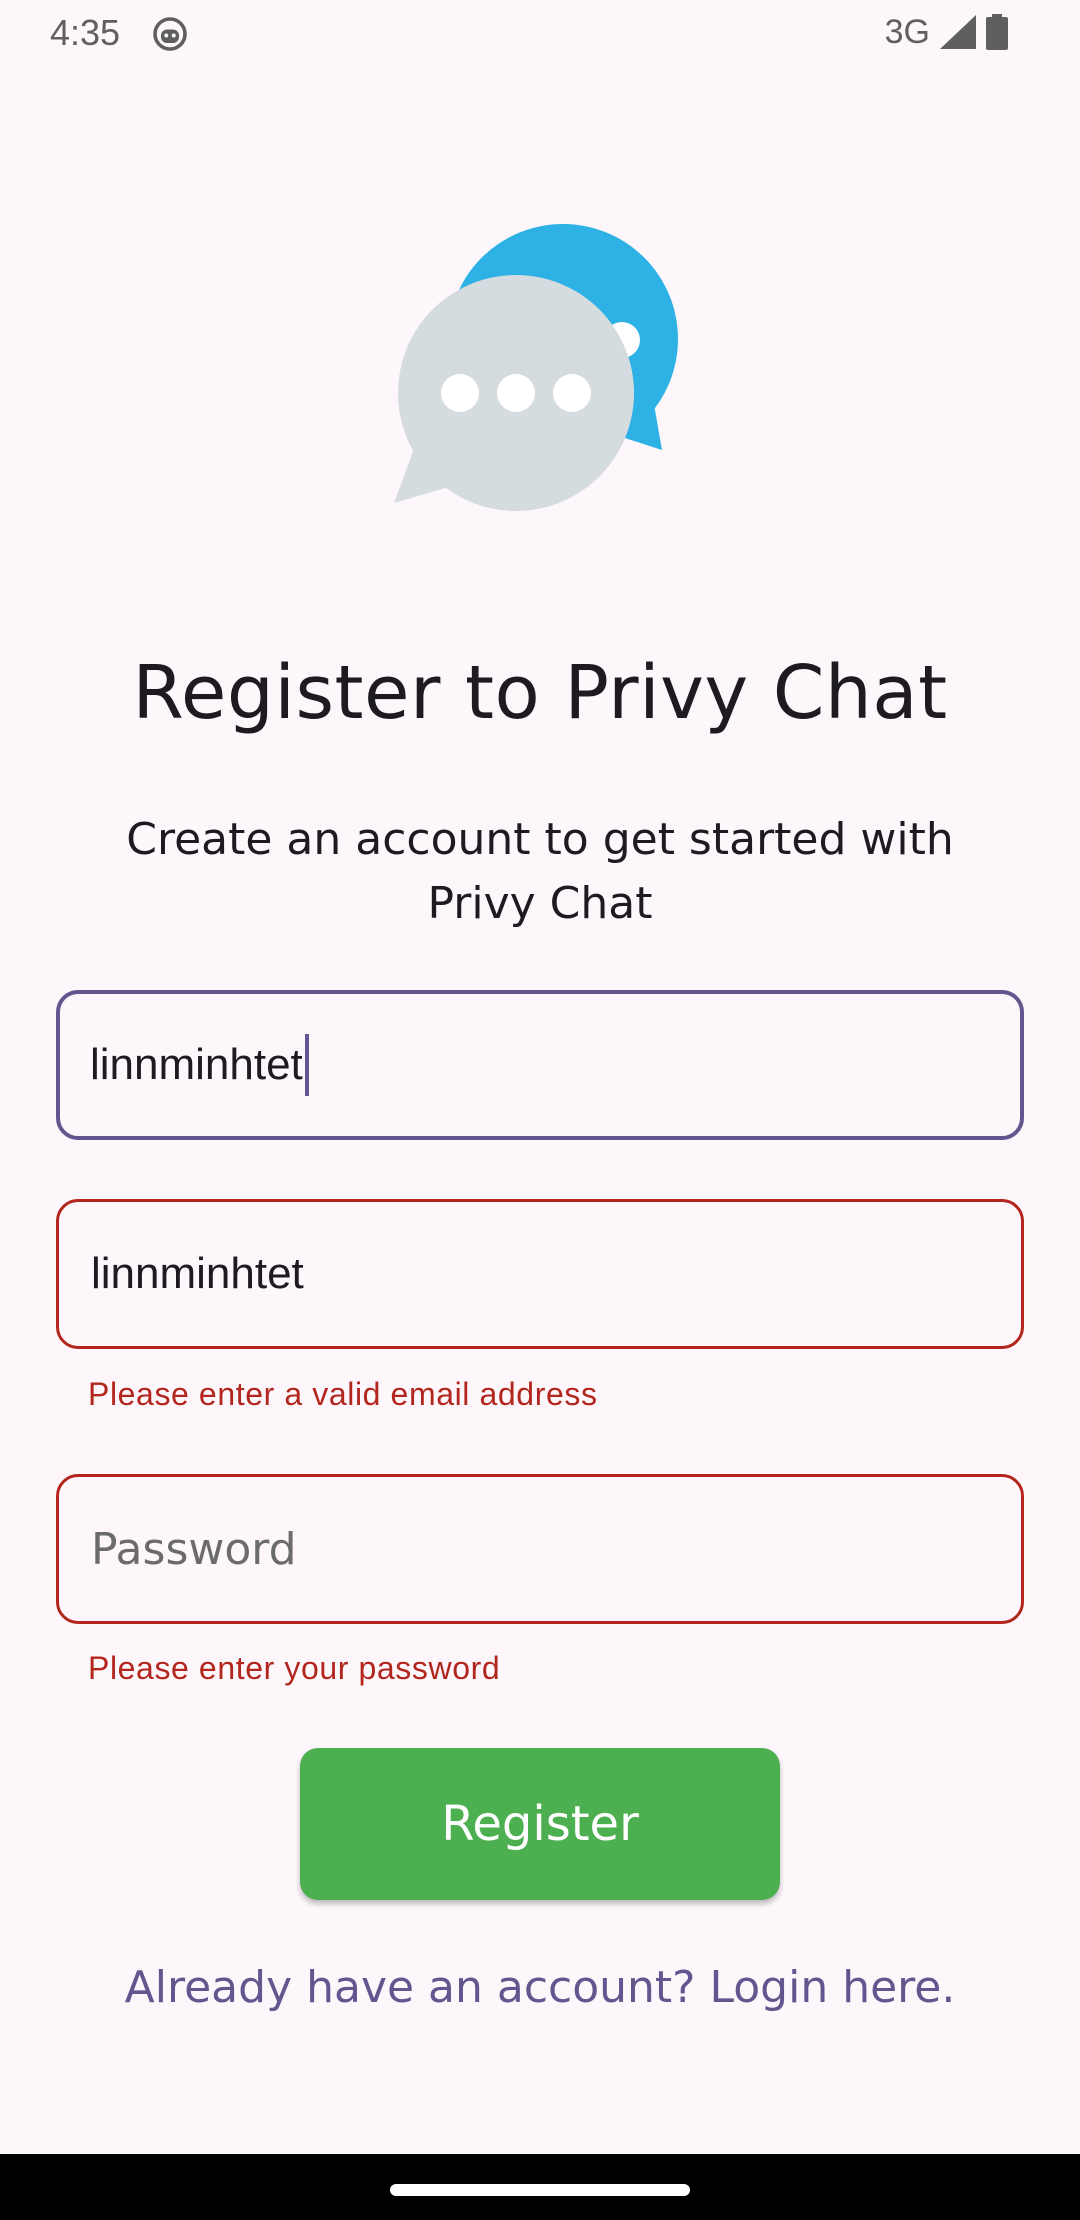  What do you see at coordinates (540, 1987) in the screenshot?
I see `login-link: Already have an account? Login here.` at bounding box center [540, 1987].